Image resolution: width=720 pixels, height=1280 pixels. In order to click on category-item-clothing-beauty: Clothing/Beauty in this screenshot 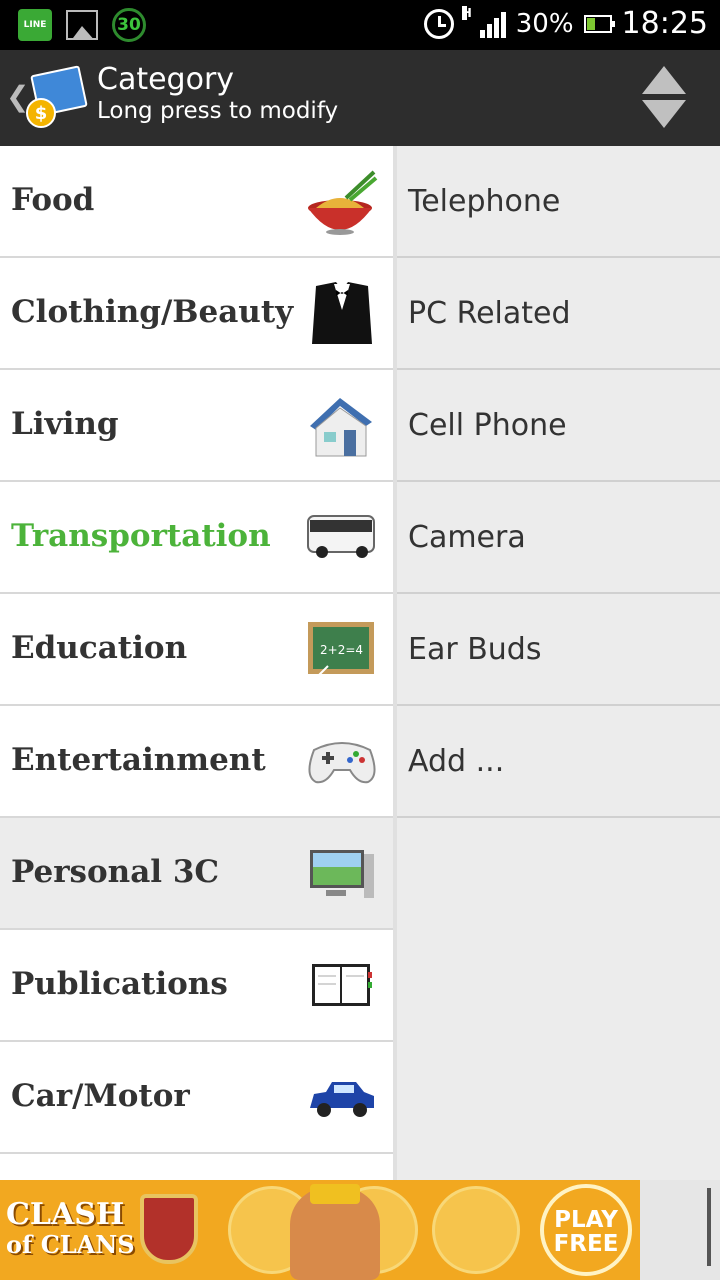, I will do `click(196, 314)`.